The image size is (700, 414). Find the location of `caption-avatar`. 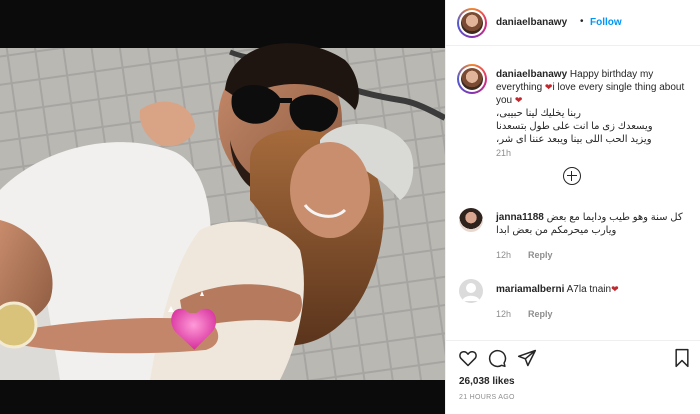

caption-avatar is located at coordinates (472, 79).